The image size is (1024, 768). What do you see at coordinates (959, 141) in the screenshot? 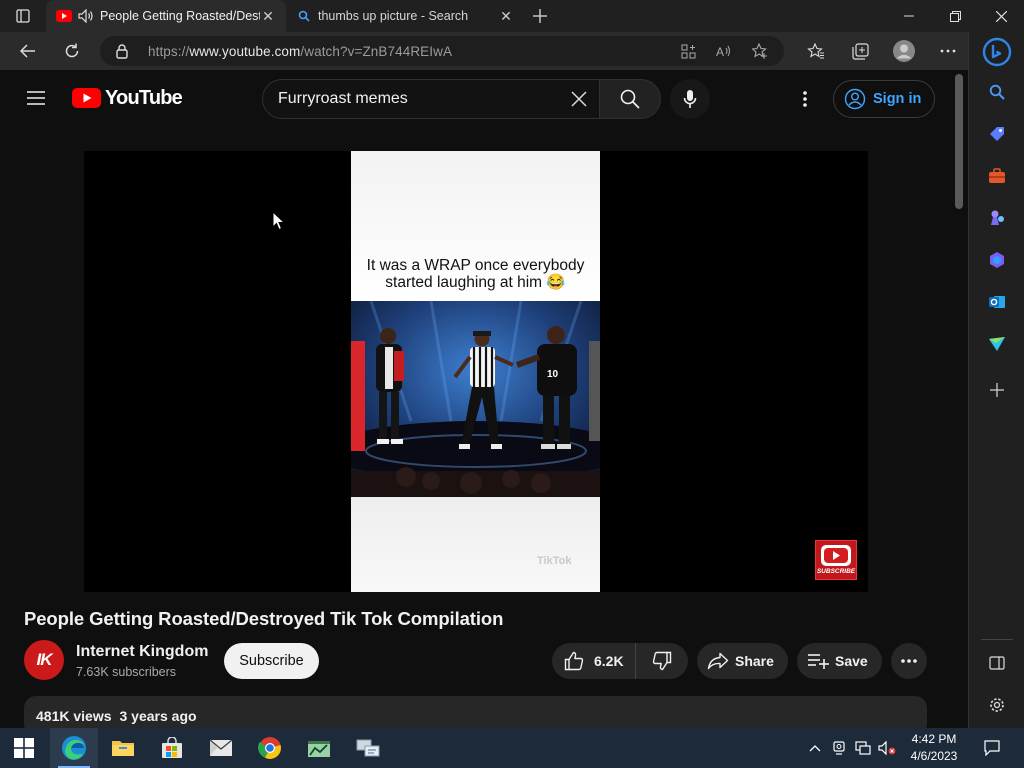
I see `page-scrollbar` at bounding box center [959, 141].